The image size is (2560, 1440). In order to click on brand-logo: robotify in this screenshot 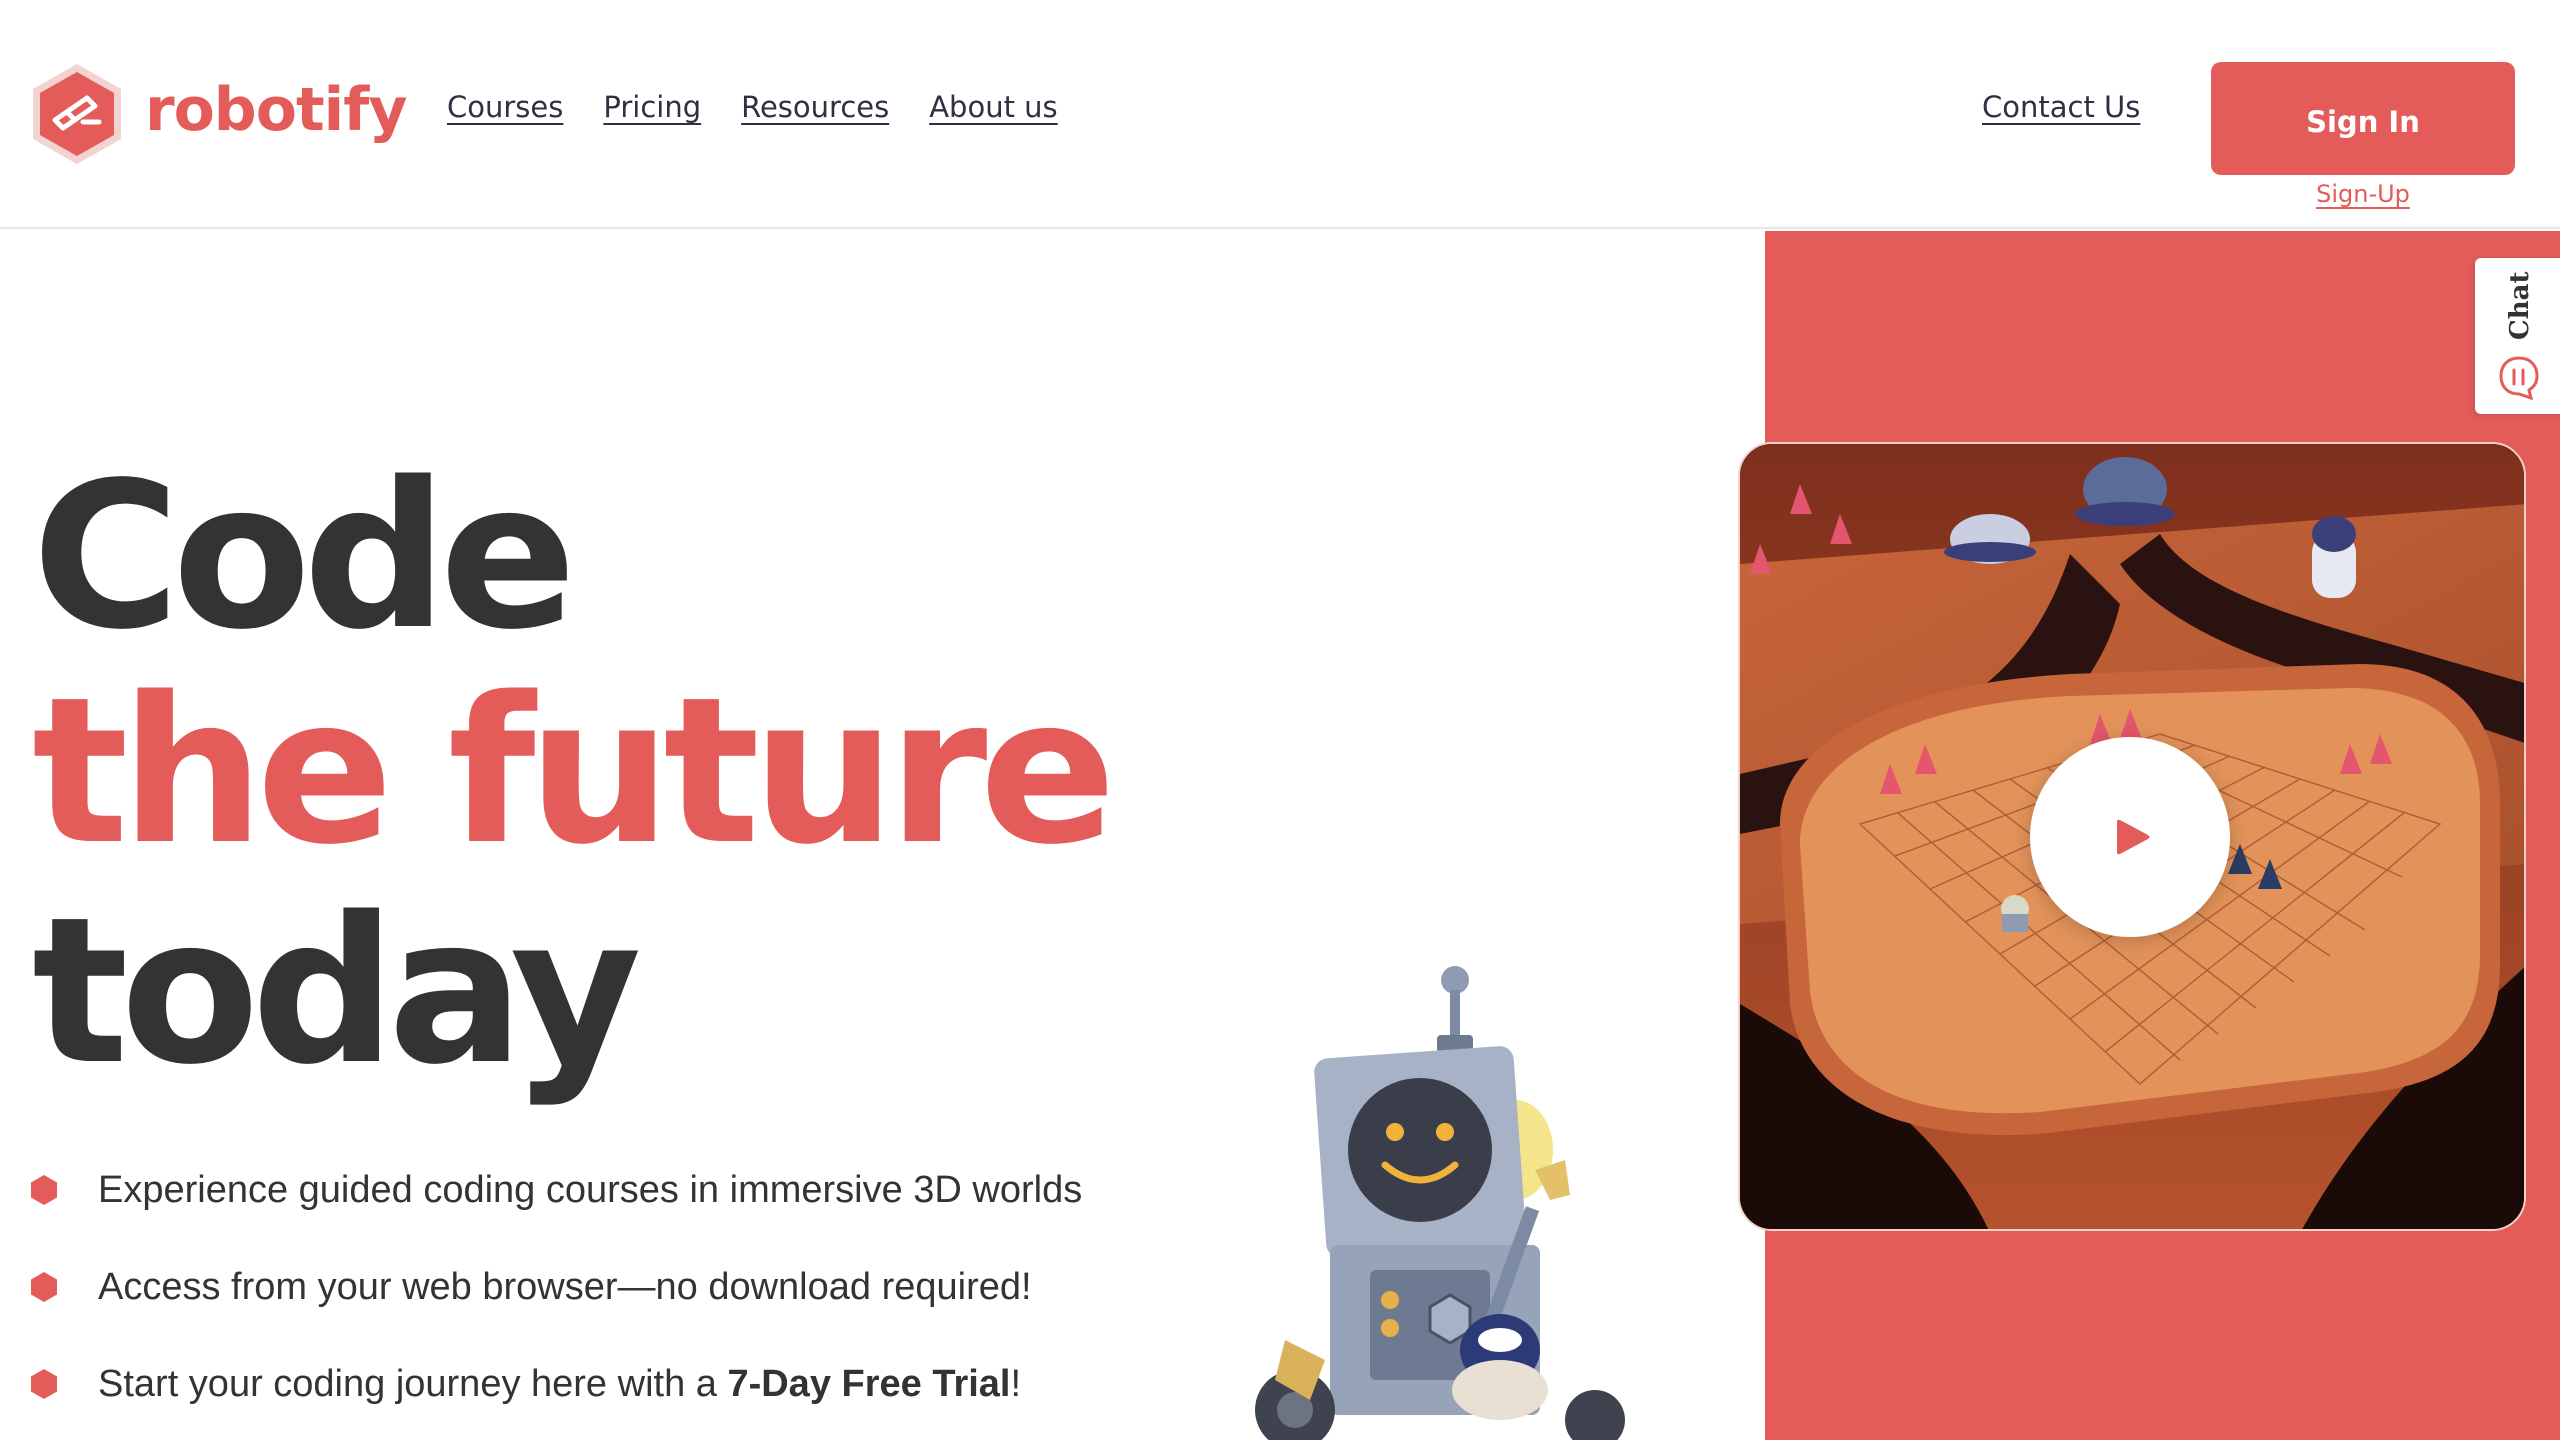, I will do `click(218, 114)`.